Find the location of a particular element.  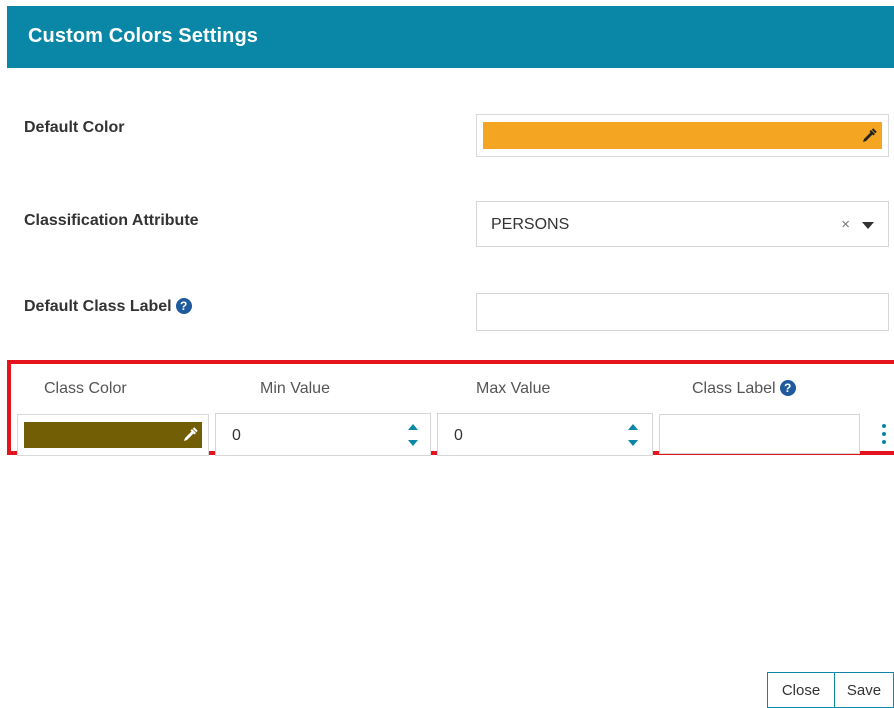

row-menu-icon is located at coordinates (884, 435).